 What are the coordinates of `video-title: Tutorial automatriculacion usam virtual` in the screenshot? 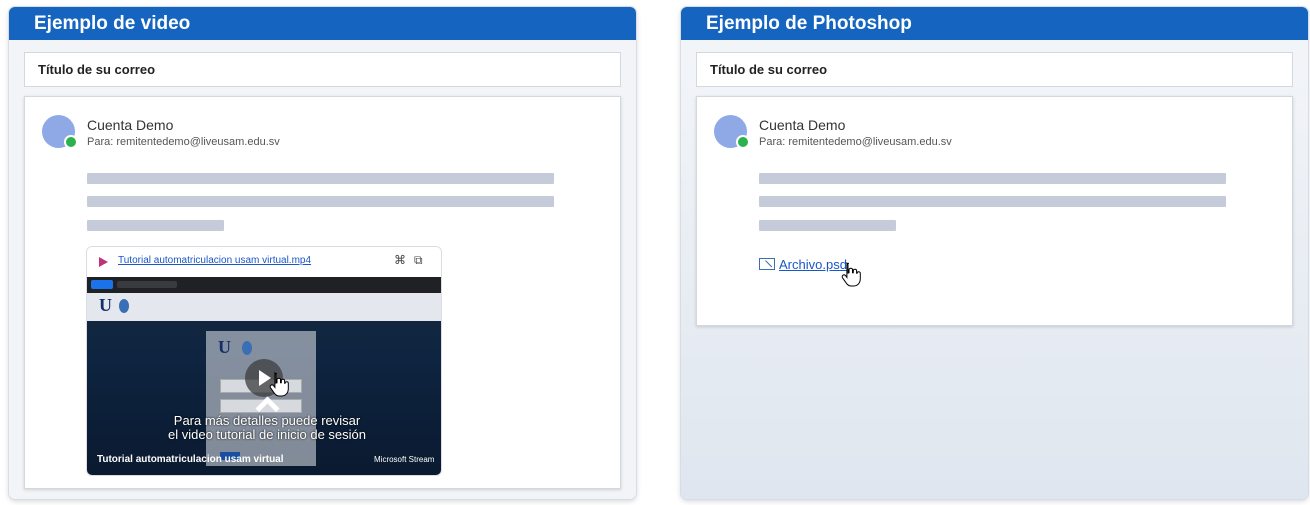 It's located at (190, 459).